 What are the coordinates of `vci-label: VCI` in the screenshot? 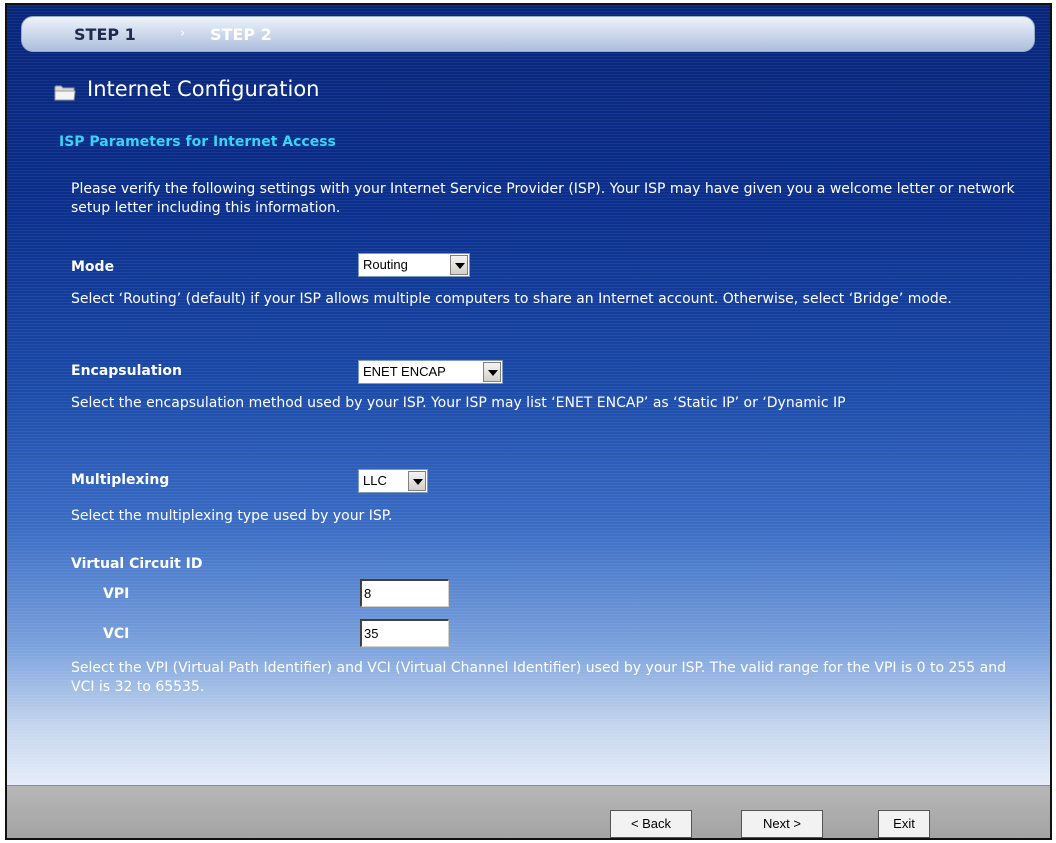 It's located at (116, 634).